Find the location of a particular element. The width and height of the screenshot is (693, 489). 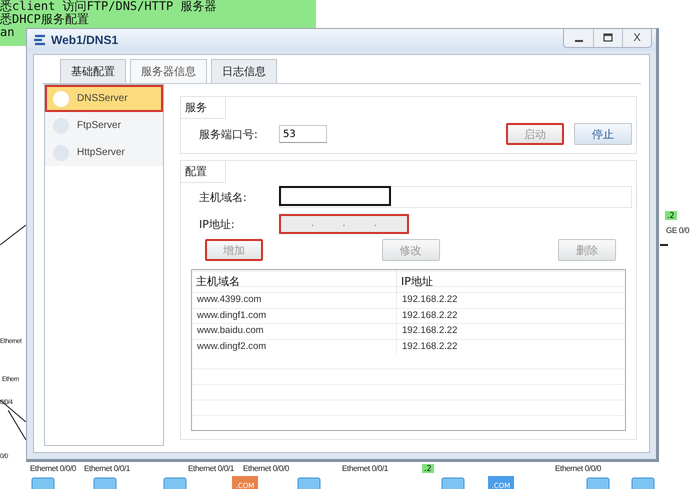

app-icon is located at coordinates (40, 40).